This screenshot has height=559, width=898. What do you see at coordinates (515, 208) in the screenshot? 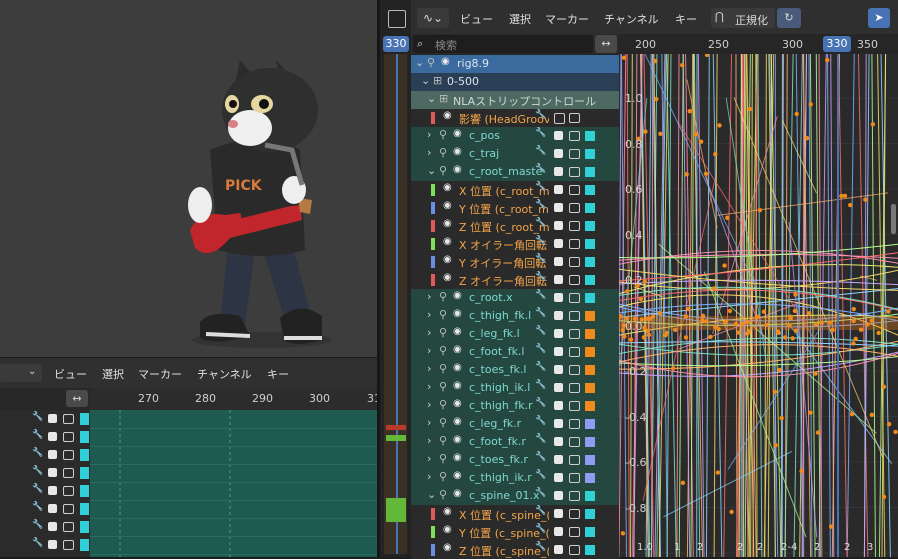
I see `channel-row: ◉Y 位置 (c_root_m🔧` at bounding box center [515, 208].